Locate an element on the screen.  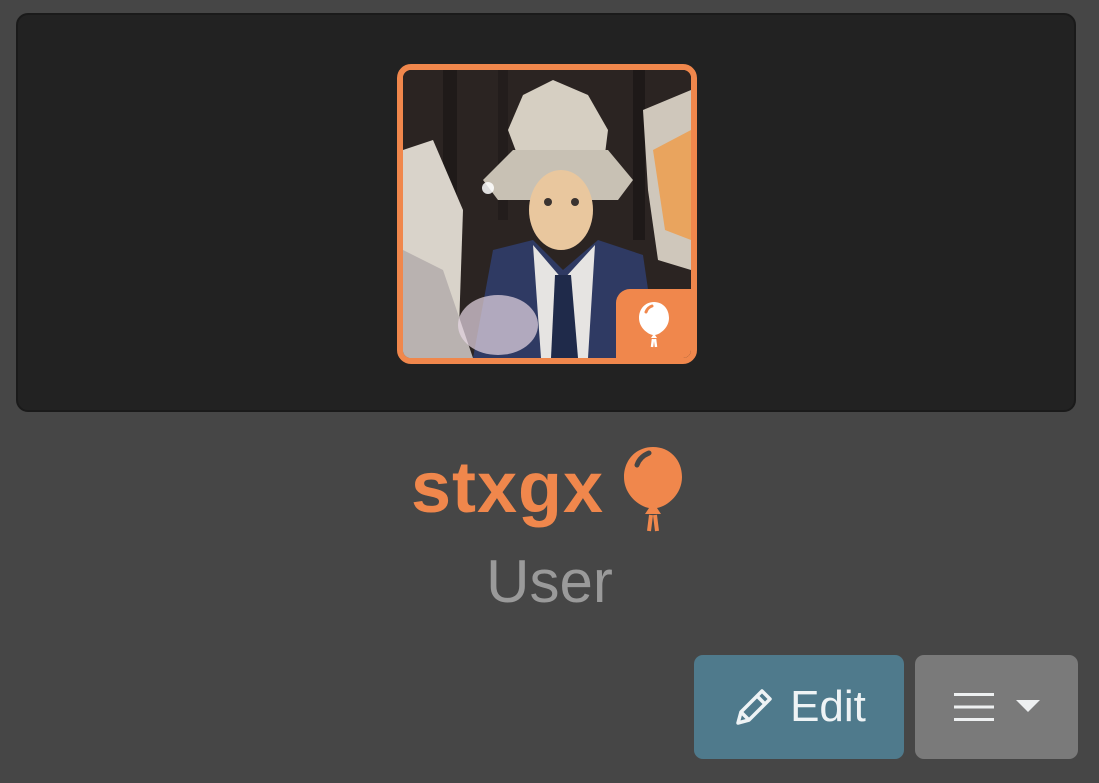
edit-profile-button: Edit is located at coordinates (799, 707).